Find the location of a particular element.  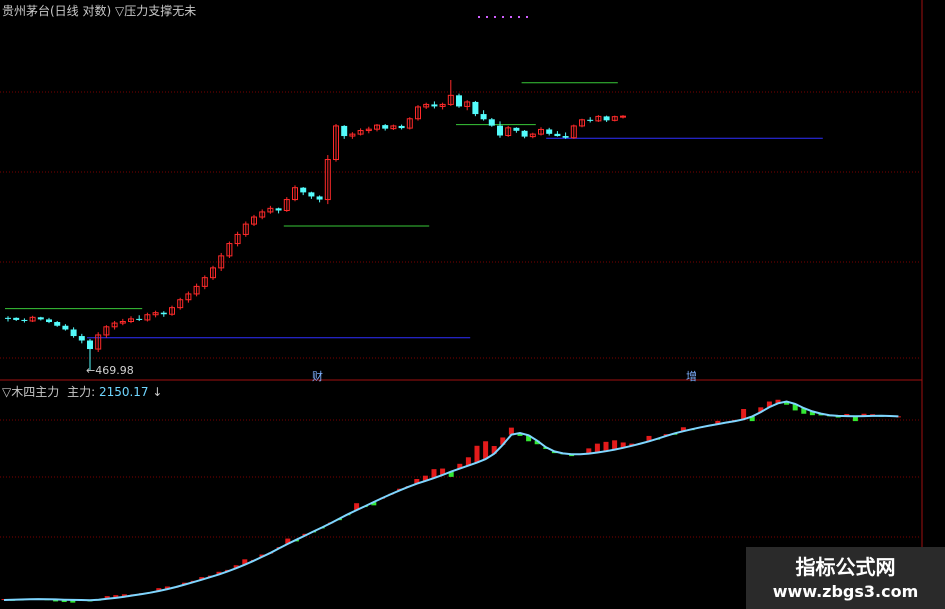

lower-panel-title: ▽木四主力 主力: 2150.17 ↓ is located at coordinates (82, 391).